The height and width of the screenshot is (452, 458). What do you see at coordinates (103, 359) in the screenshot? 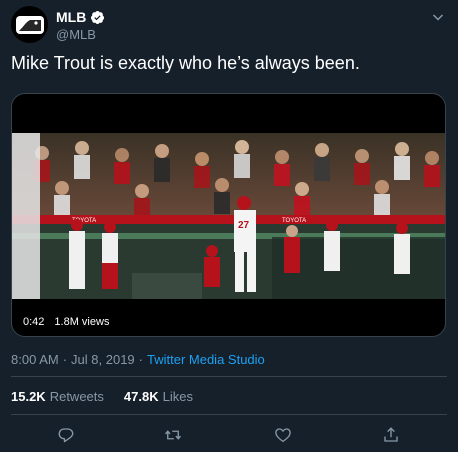
I see `tweet-date: Jul 8, 2019` at bounding box center [103, 359].